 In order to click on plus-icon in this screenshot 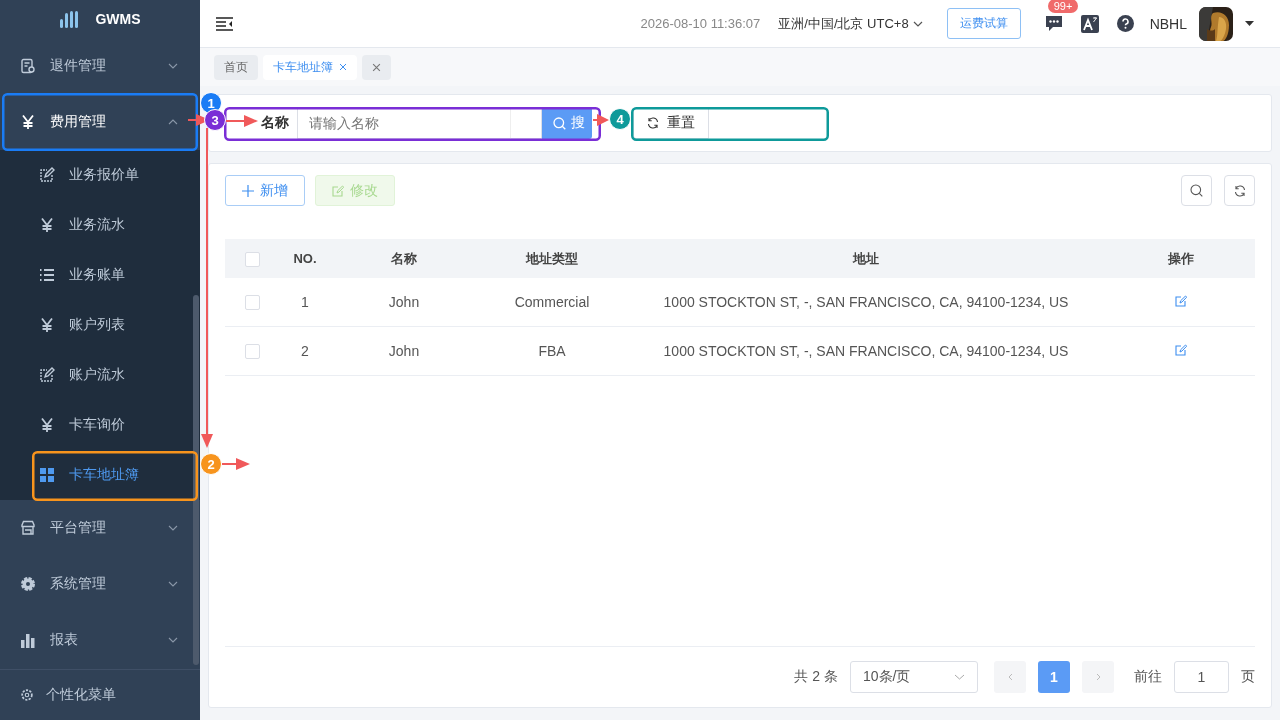, I will do `click(248, 190)`.